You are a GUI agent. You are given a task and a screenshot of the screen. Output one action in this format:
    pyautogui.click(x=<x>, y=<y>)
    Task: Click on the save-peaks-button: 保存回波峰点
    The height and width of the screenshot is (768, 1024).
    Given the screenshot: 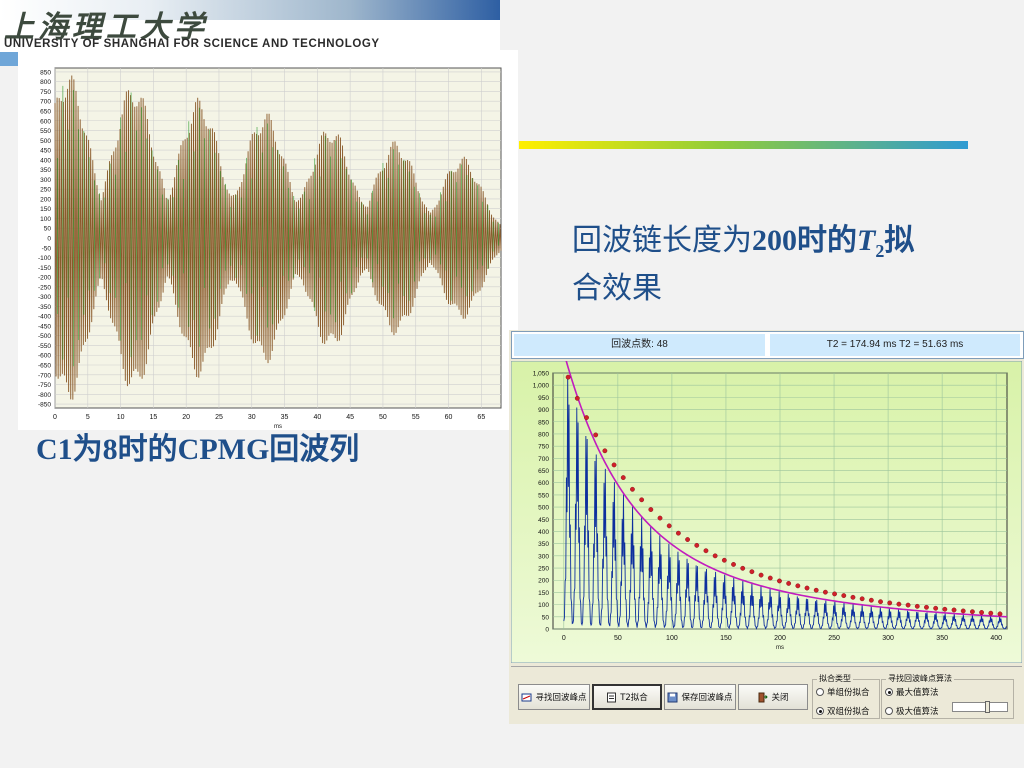 What is the action you would take?
    pyautogui.click(x=700, y=697)
    